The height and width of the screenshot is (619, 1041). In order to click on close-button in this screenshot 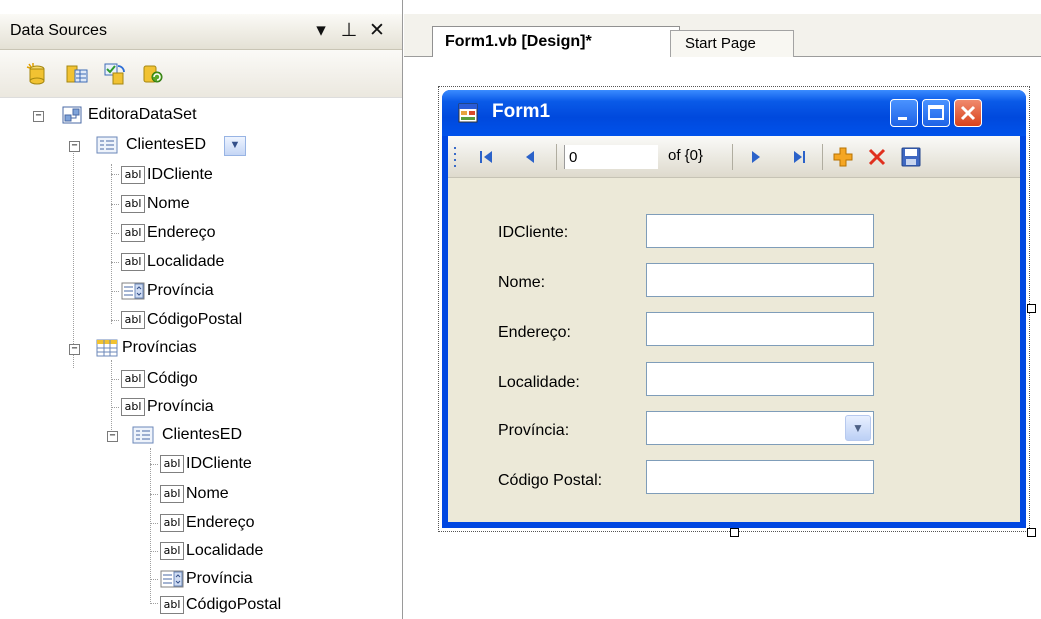, I will do `click(968, 113)`.